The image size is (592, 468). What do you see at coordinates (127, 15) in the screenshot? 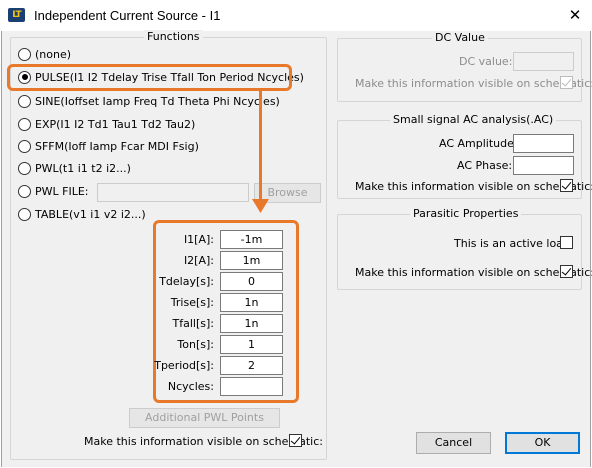
I see `window-title: Independent Current Source - I1` at bounding box center [127, 15].